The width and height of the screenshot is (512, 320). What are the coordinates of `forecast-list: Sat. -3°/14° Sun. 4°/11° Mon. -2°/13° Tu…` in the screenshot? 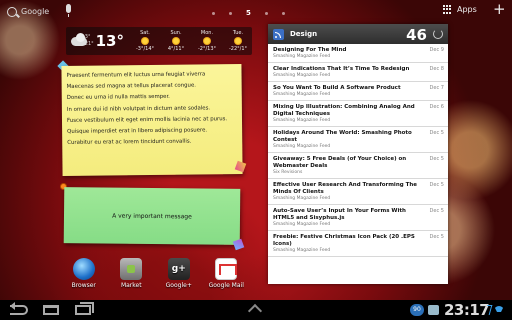 It's located at (191, 41).